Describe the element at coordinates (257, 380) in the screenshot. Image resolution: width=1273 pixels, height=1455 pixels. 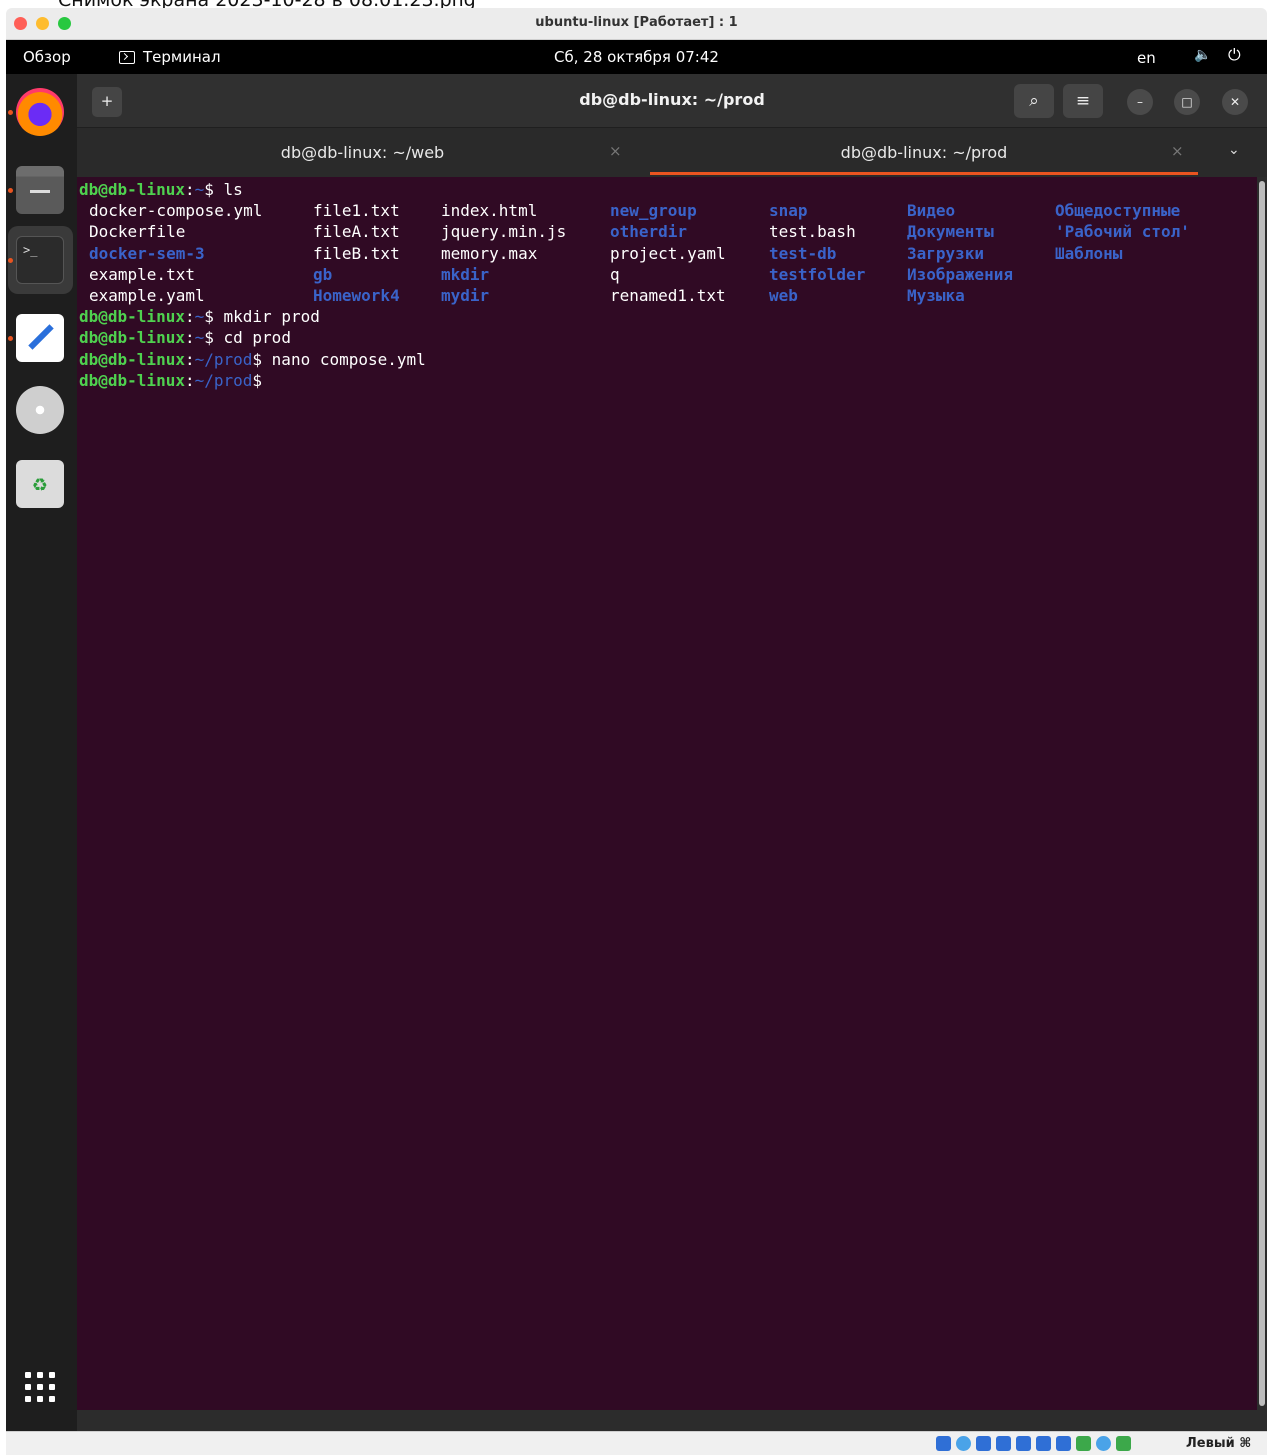
I see `prompt-command: $` at that location.